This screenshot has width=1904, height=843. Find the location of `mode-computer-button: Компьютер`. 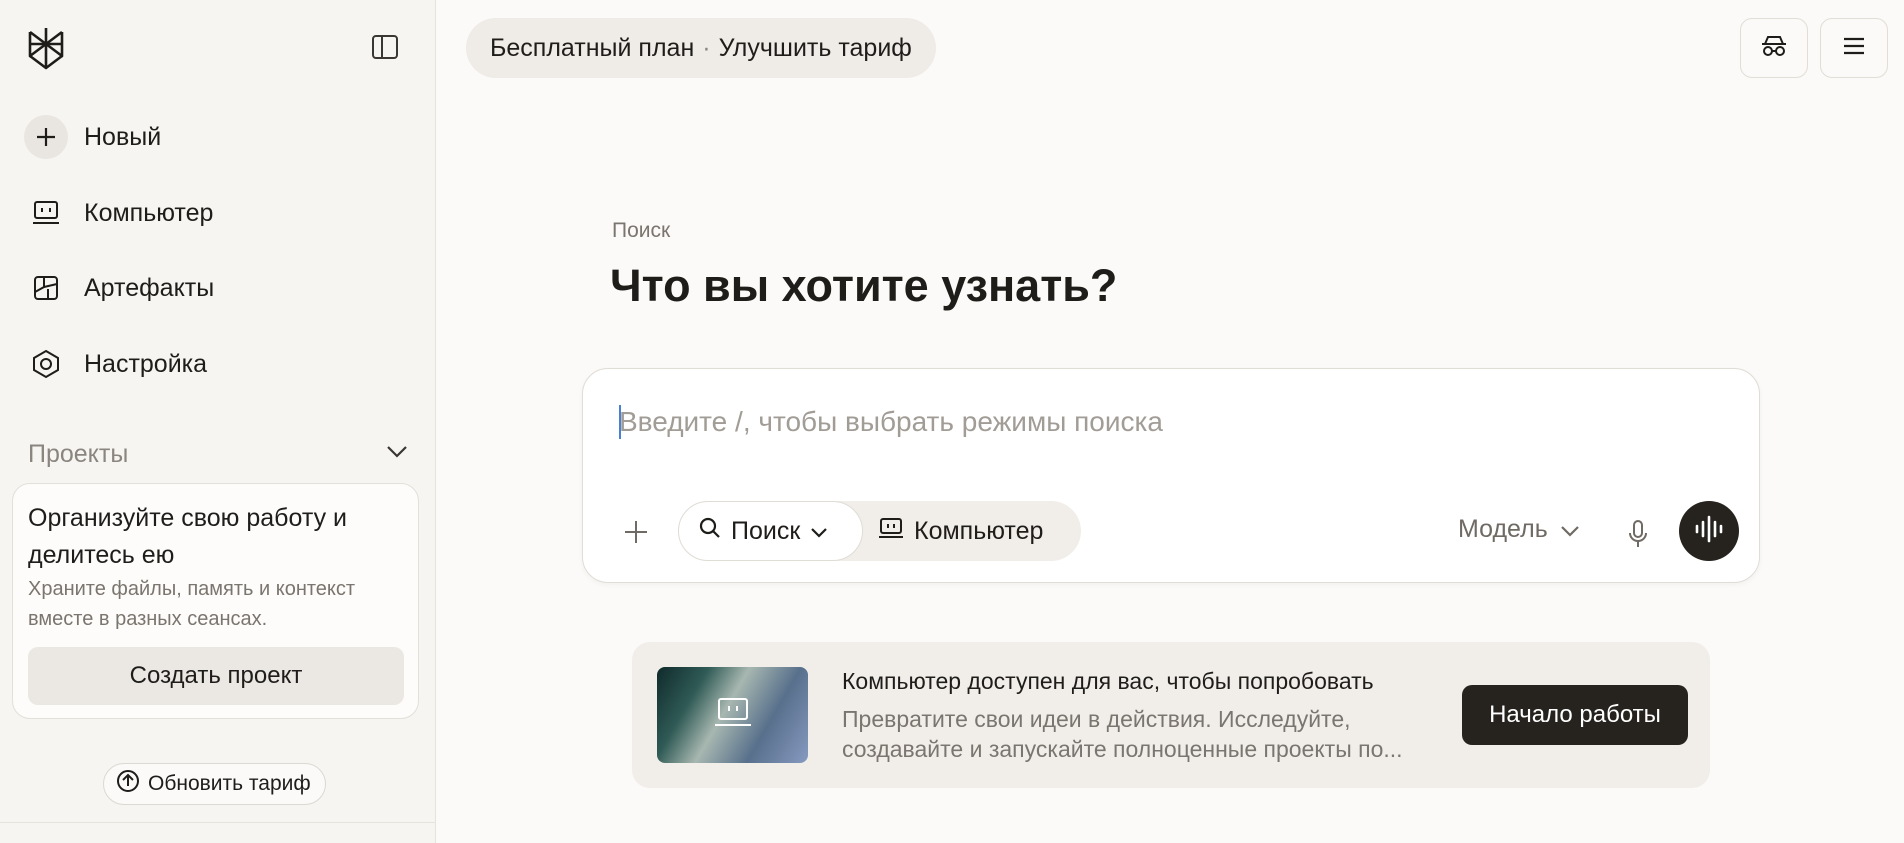

mode-computer-button: Компьютер is located at coordinates (960, 531).